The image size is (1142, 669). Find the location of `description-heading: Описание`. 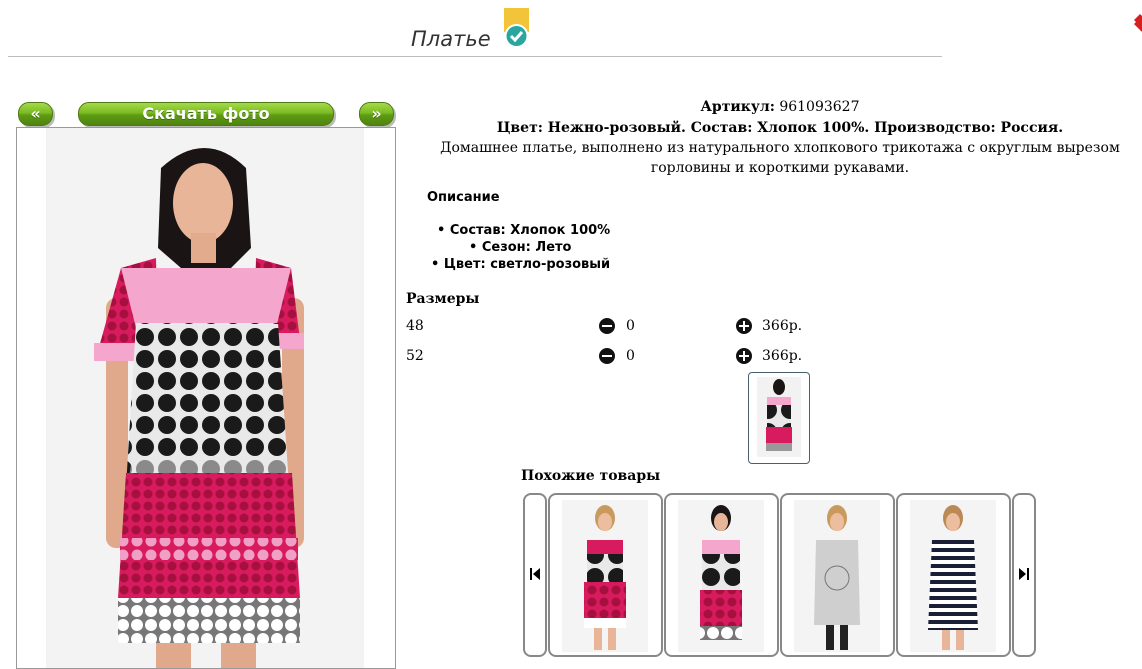

description-heading: Описание is located at coordinates (463, 197).